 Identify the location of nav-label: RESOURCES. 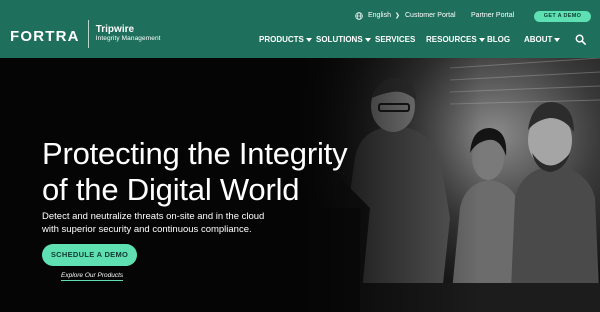
(451, 39).